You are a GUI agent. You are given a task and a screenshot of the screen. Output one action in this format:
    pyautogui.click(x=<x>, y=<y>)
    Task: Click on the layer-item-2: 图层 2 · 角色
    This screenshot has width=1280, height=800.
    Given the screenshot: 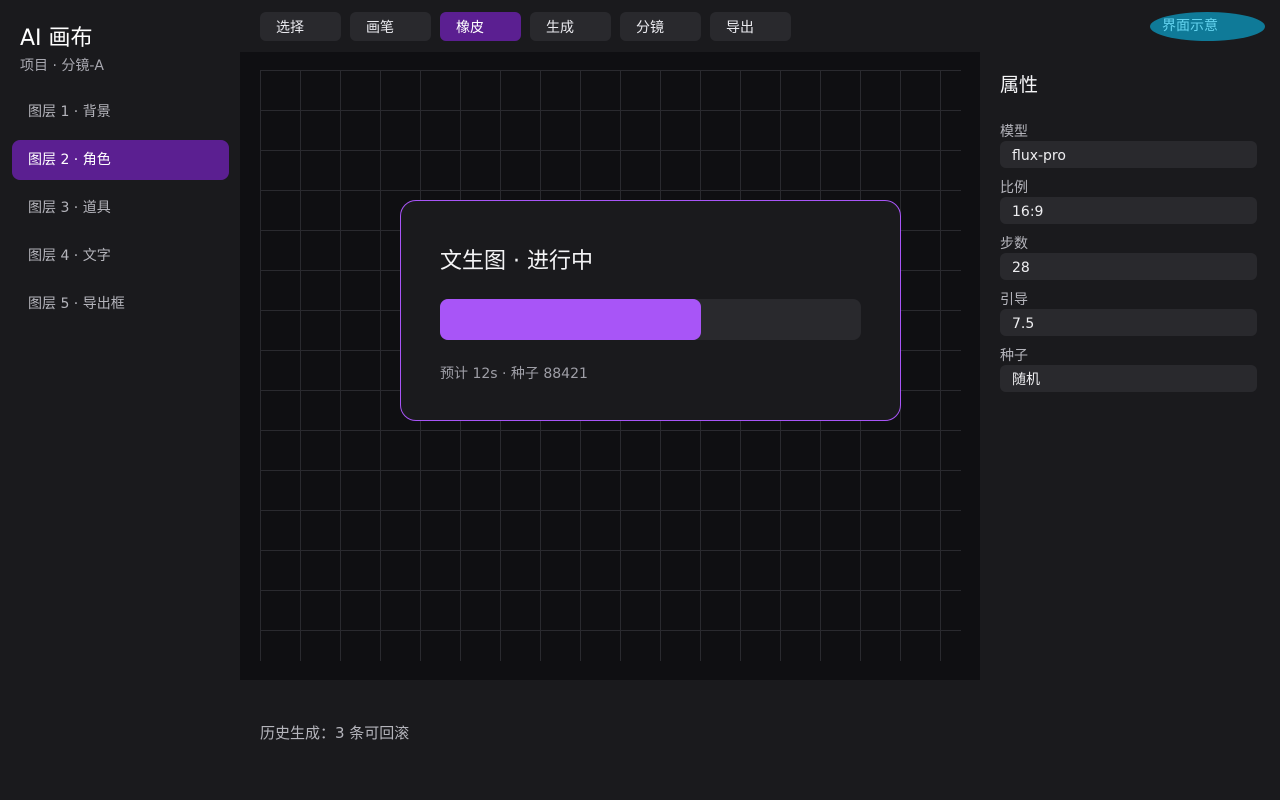 What is the action you would take?
    pyautogui.click(x=120, y=160)
    